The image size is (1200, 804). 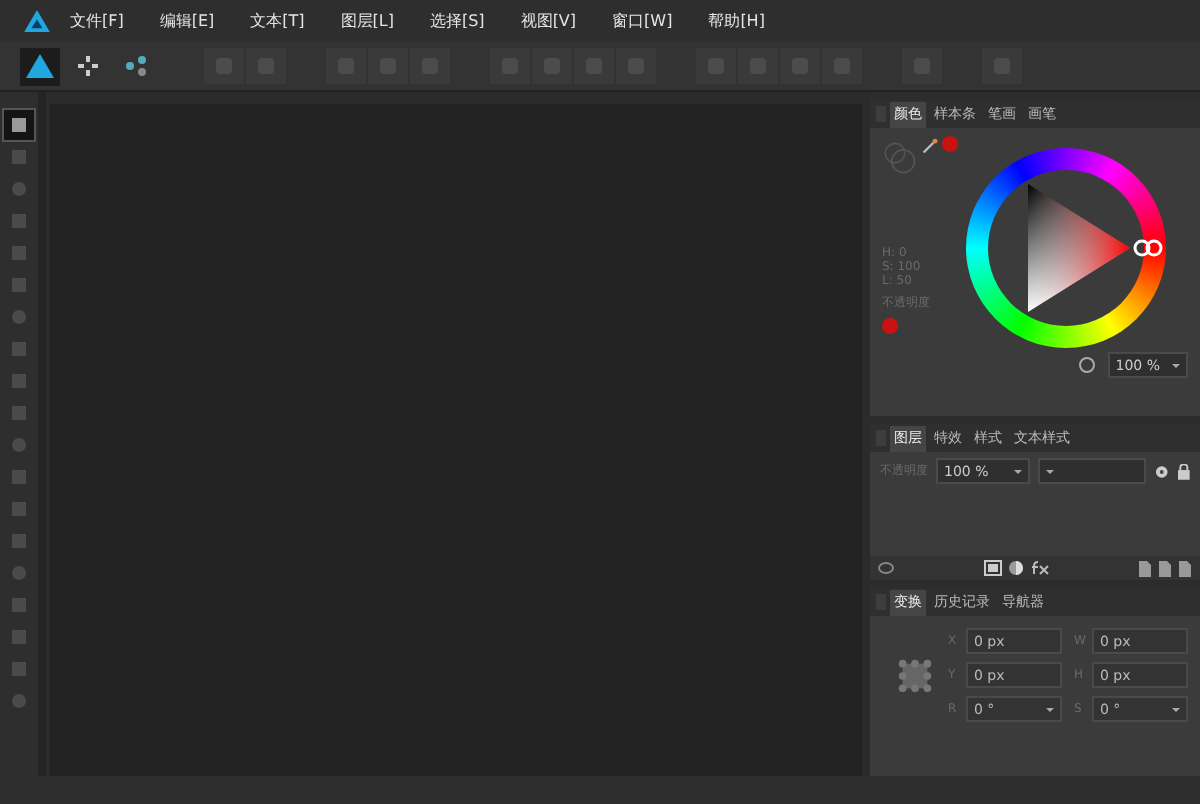 I want to click on adjustment-icon, so click(x=1015, y=568).